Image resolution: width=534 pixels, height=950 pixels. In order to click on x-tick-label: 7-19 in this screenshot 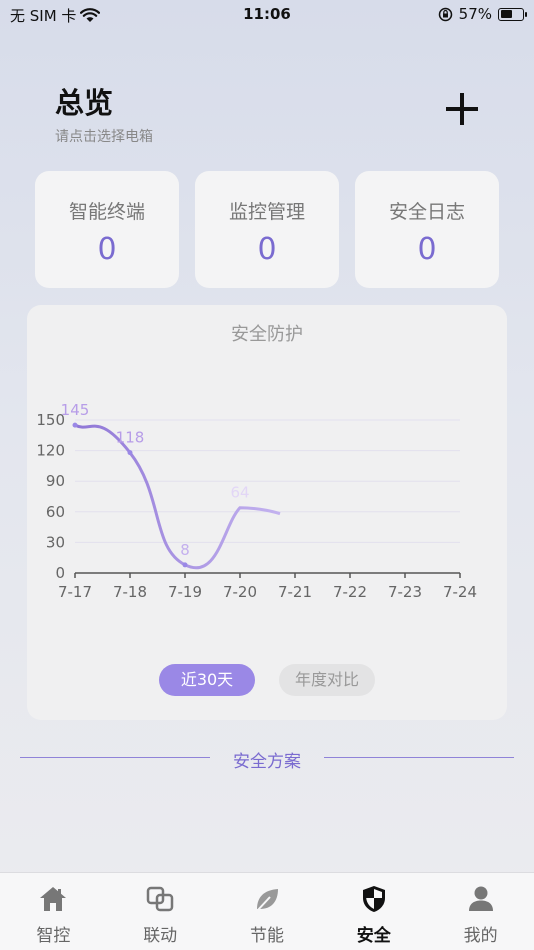, I will do `click(185, 592)`.